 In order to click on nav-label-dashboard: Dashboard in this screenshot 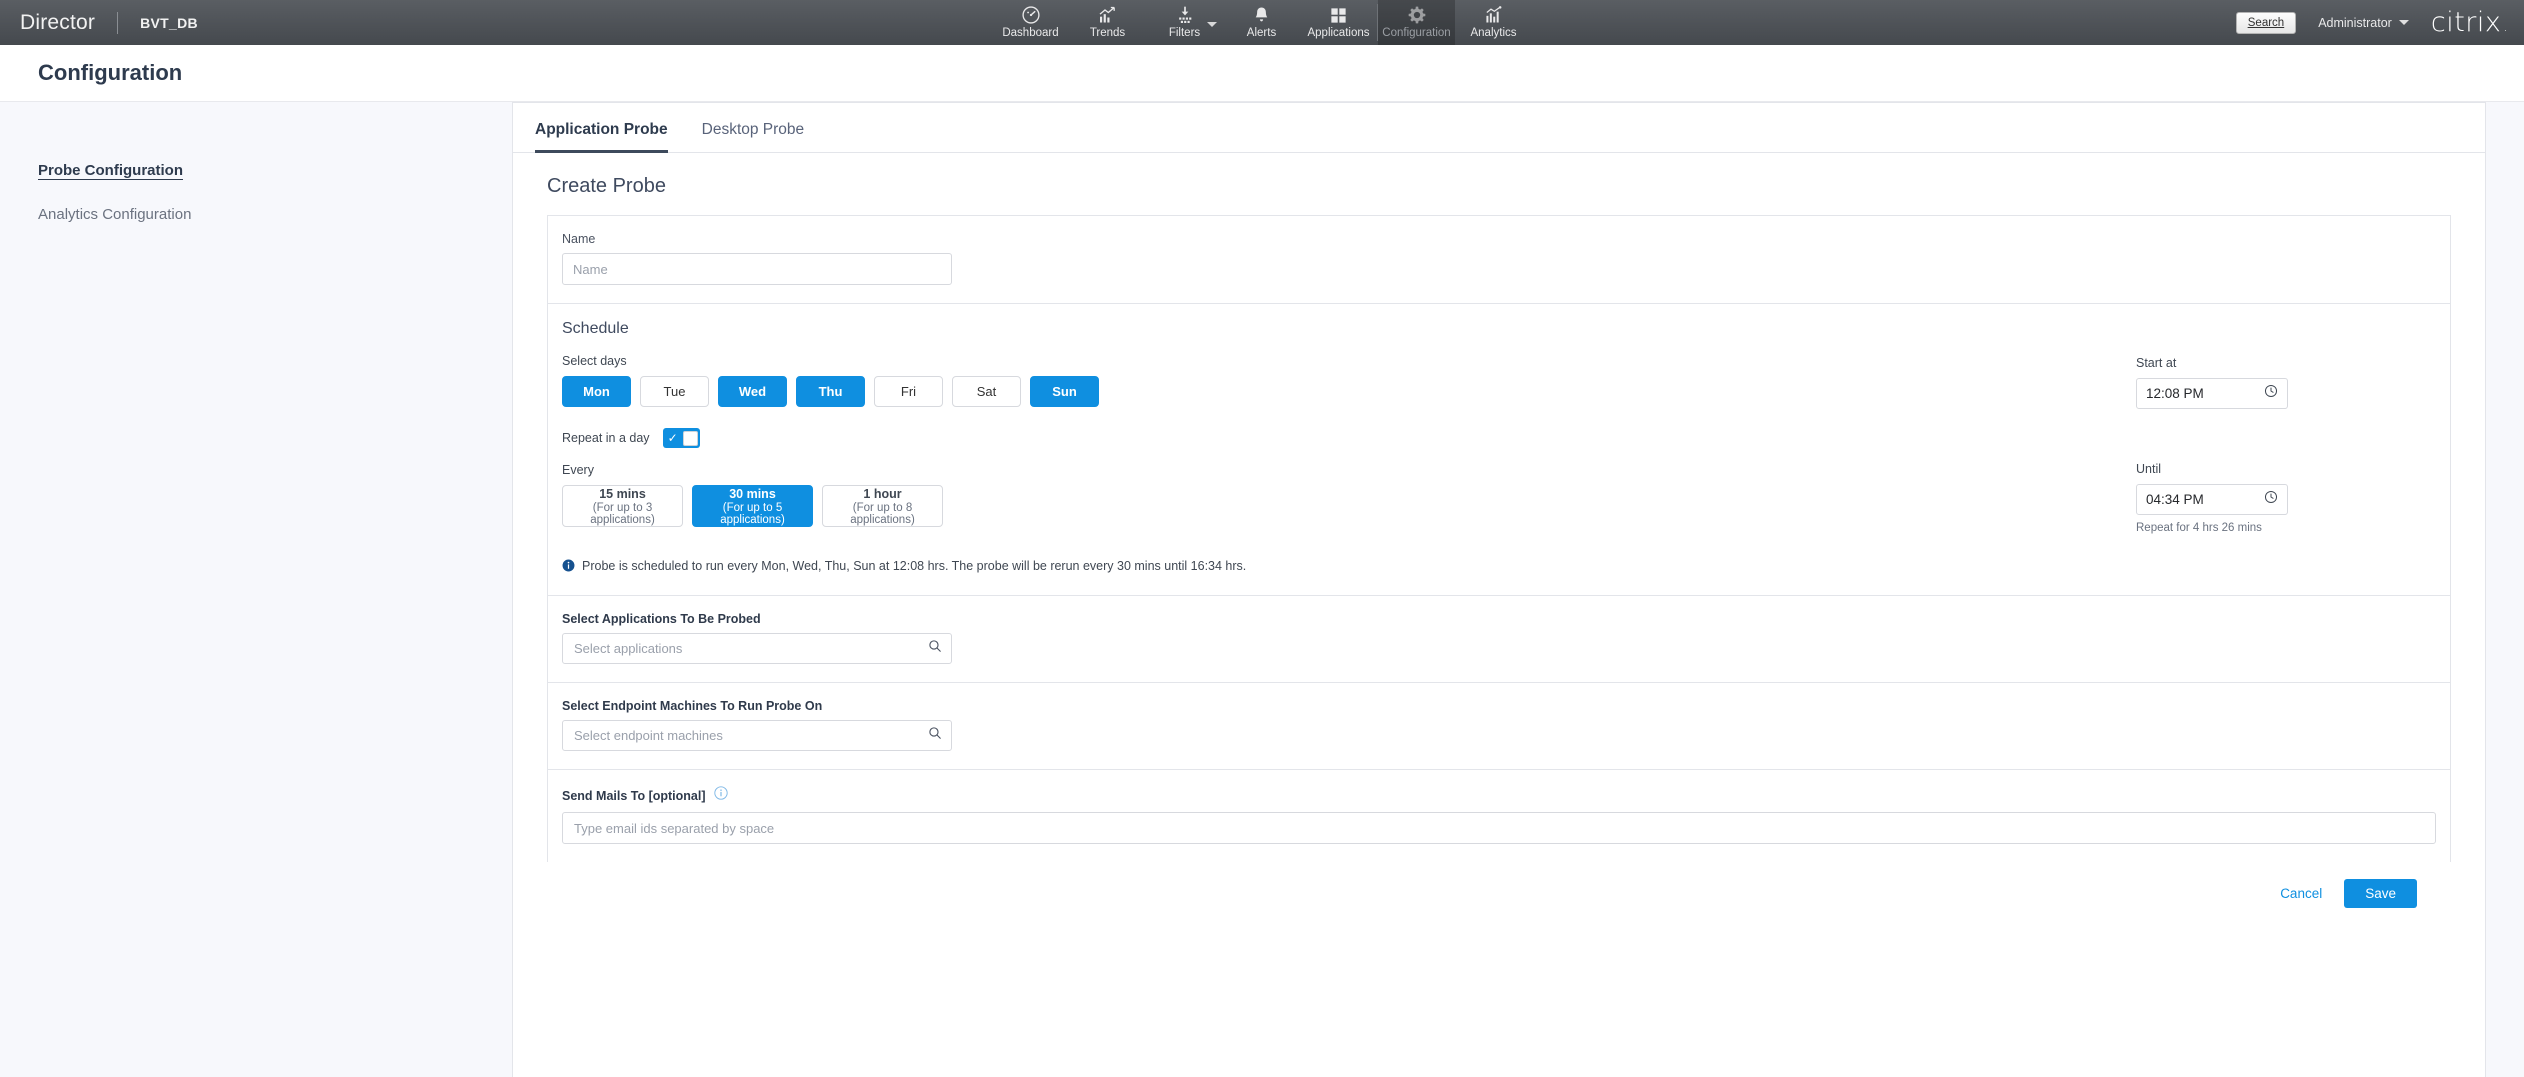, I will do `click(1030, 32)`.